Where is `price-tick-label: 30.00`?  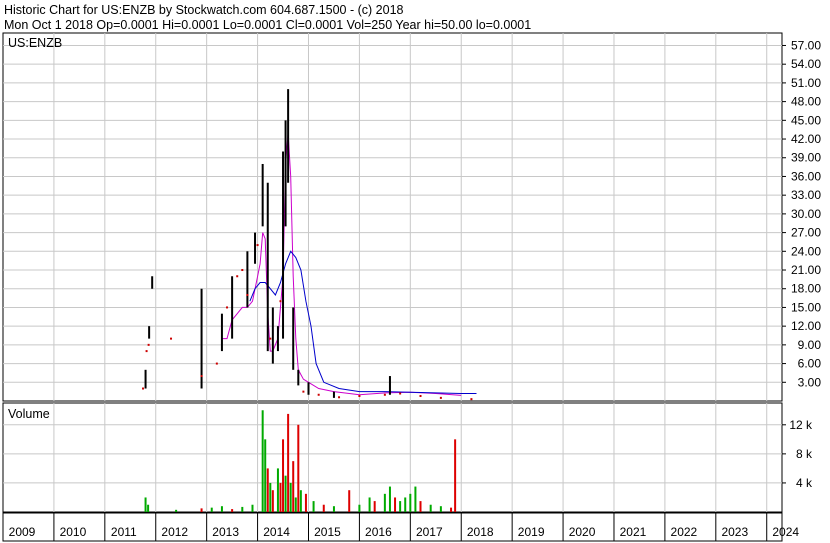 price-tick-label: 30.00 is located at coordinates (806, 214).